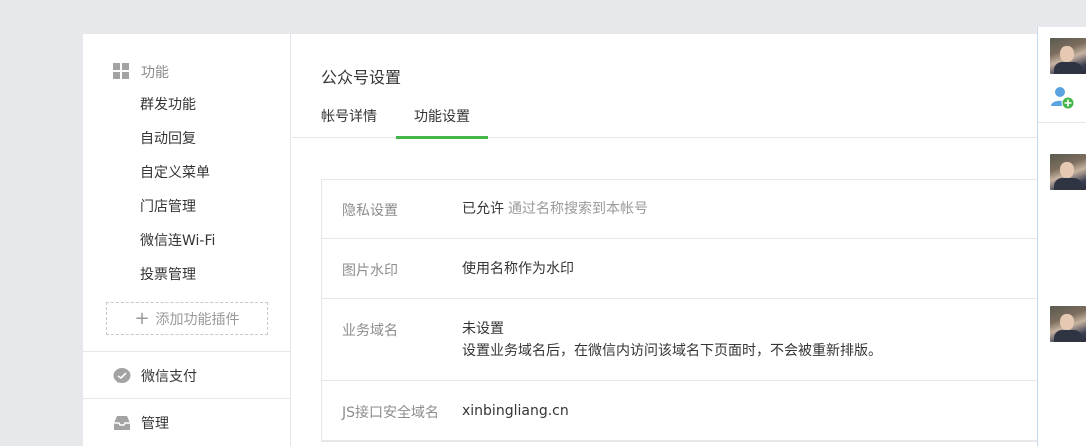 The width and height of the screenshot is (1086, 446). What do you see at coordinates (177, 241) in the screenshot?
I see `sidebar-item-wifi: 微信连Wi-Fi` at bounding box center [177, 241].